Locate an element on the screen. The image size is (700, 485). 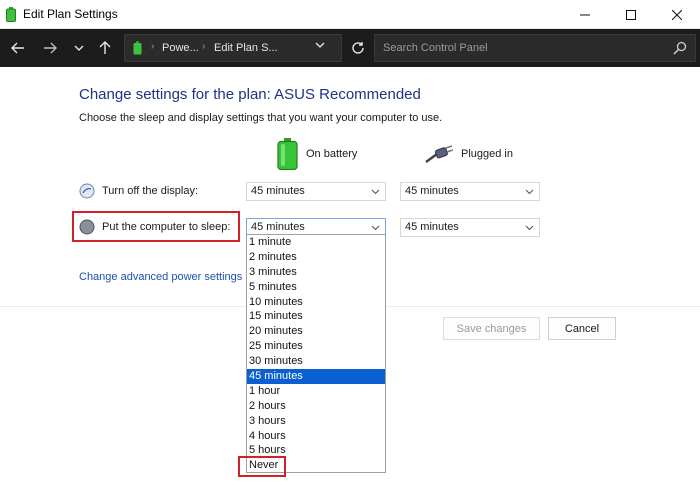
maximize-icon is located at coordinates (631, 14).